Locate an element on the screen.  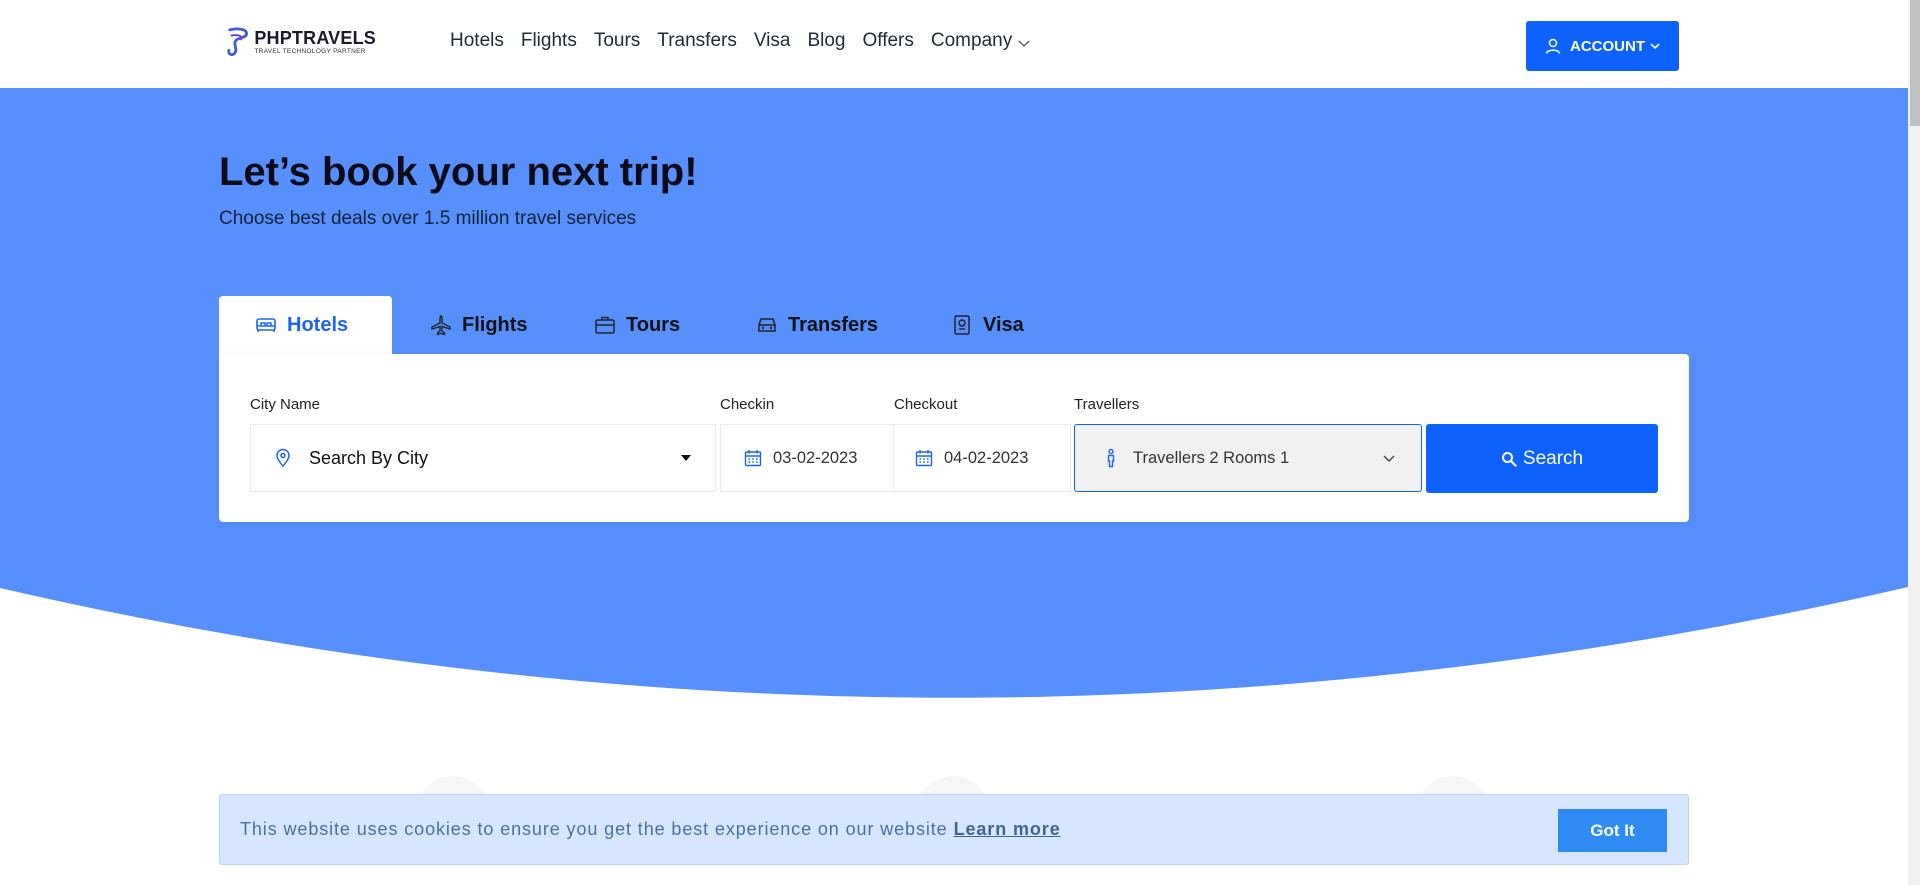
tab-flights-label: Flights is located at coordinates (495, 324).